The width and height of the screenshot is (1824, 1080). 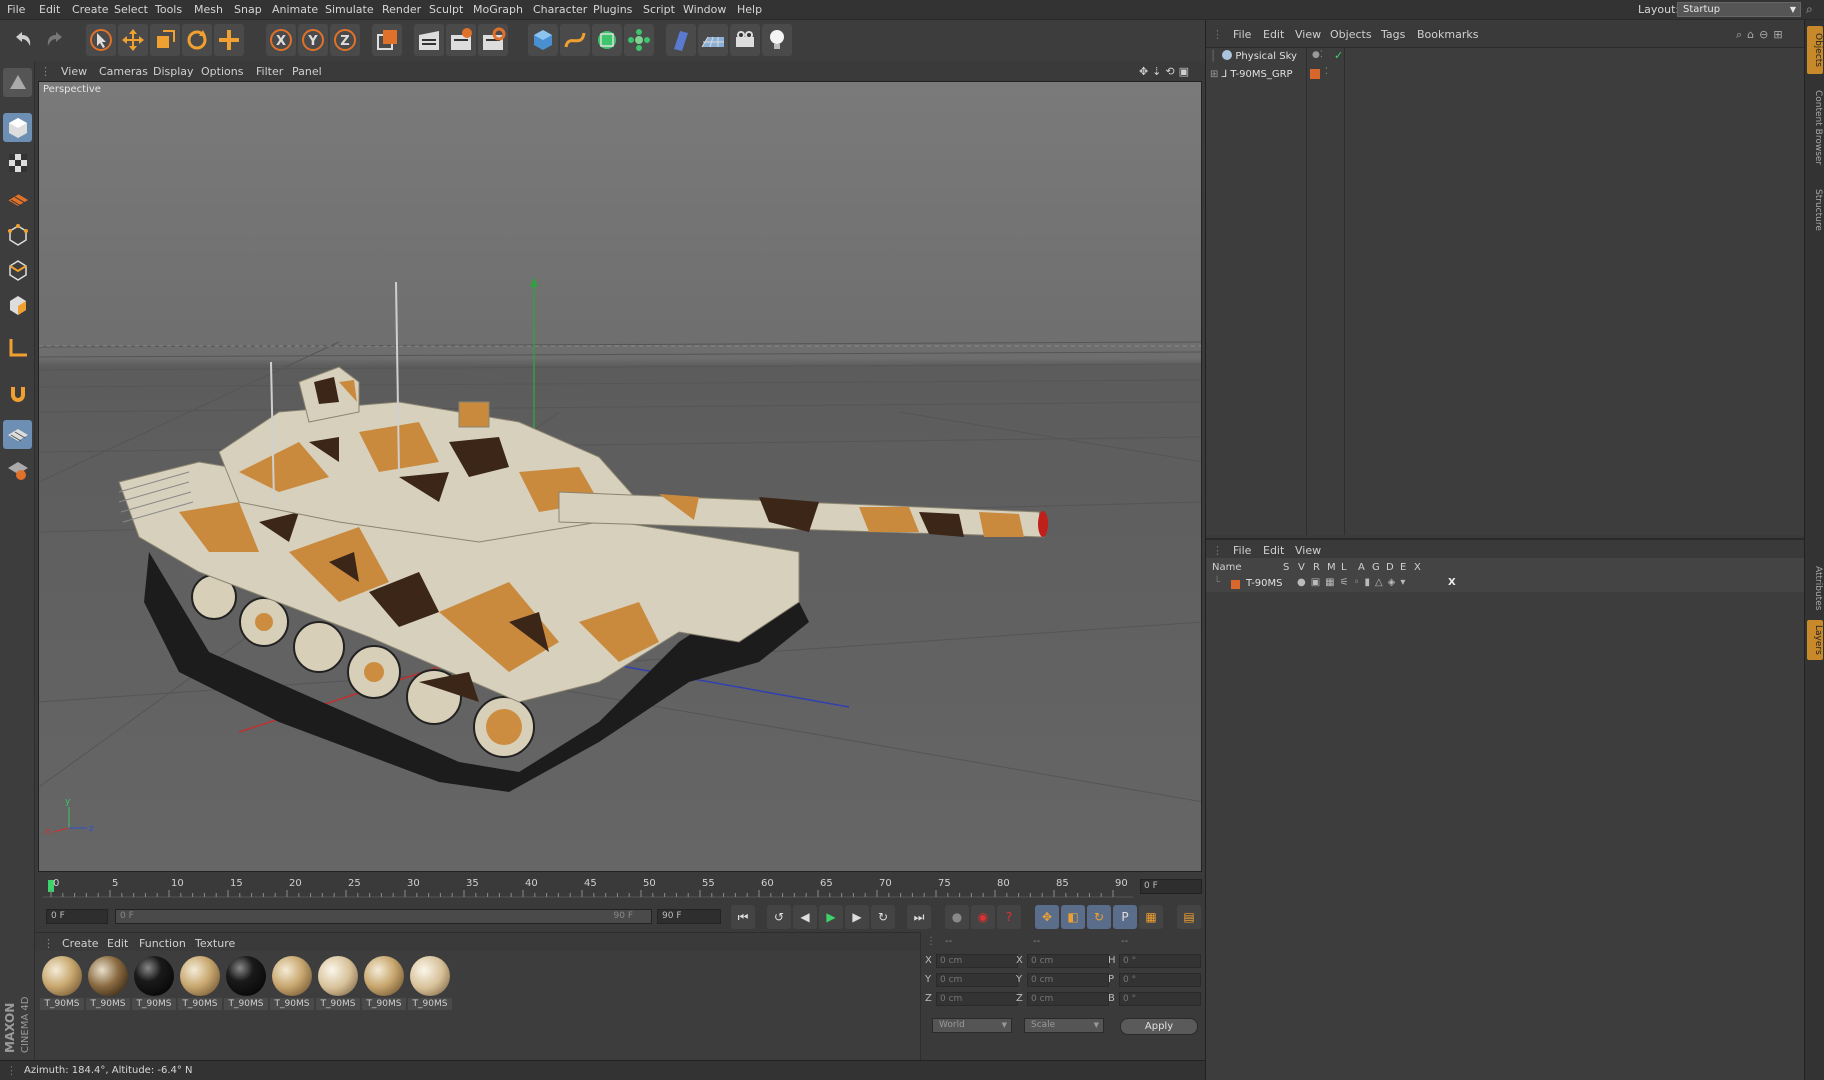 What do you see at coordinates (659, 9) in the screenshot?
I see `menu-script: Script` at bounding box center [659, 9].